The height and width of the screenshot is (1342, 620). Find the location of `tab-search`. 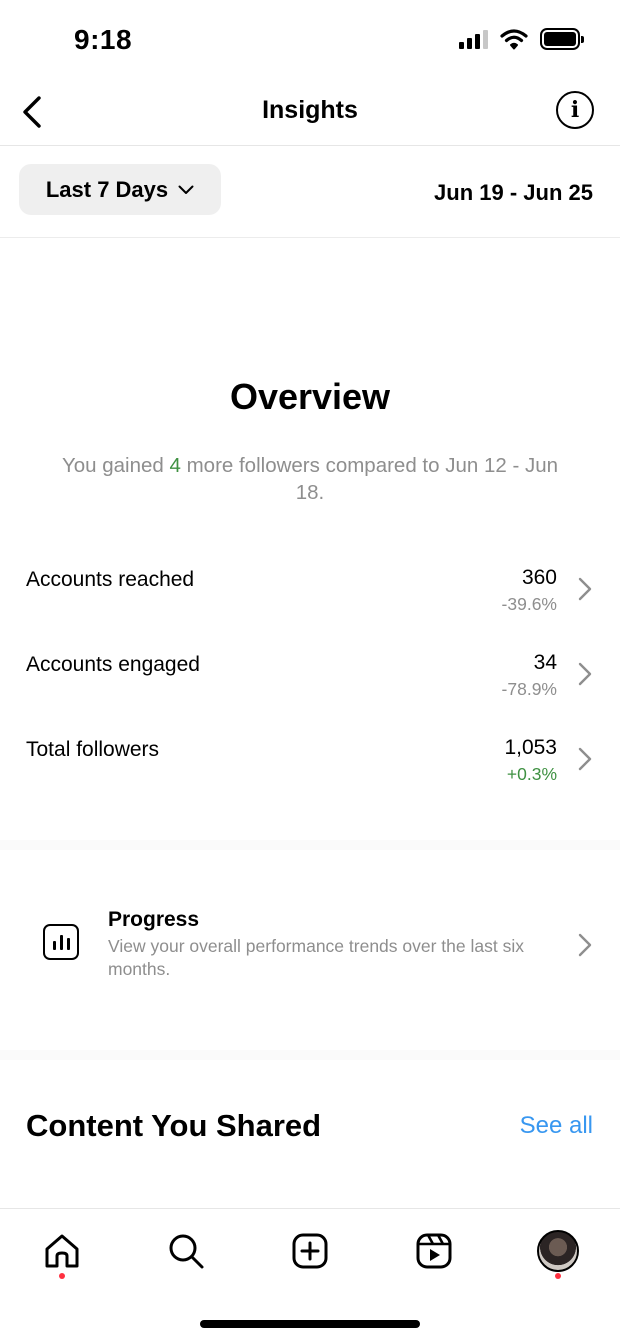

tab-search is located at coordinates (186, 1251).